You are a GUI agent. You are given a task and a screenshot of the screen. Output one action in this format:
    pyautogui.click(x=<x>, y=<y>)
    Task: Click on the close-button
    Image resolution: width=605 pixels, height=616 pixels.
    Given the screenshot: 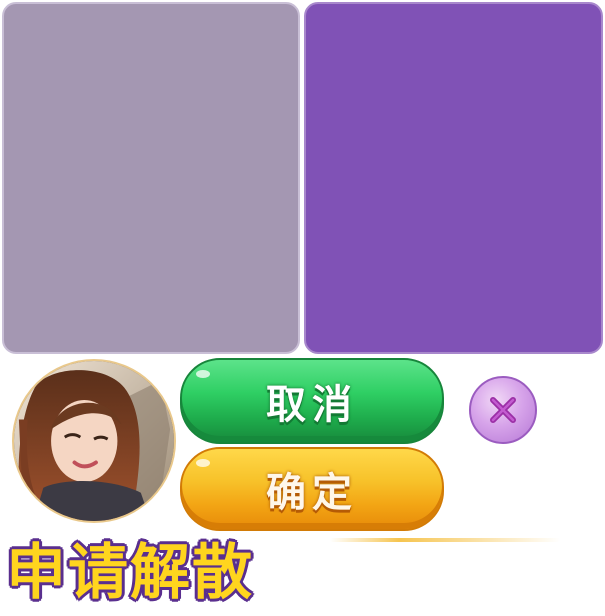 What is the action you would take?
    pyautogui.click(x=503, y=410)
    